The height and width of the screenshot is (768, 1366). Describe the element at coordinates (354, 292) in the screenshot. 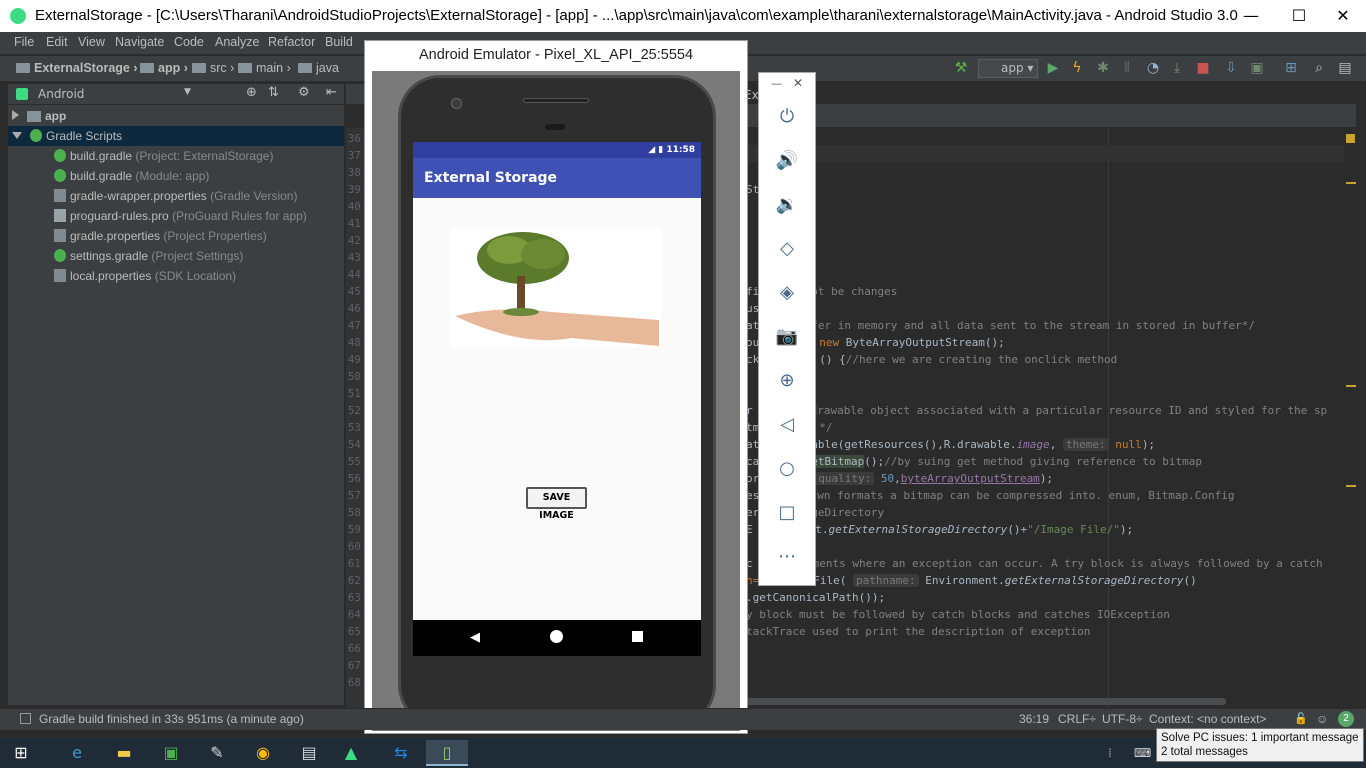

I see `line-number: 45` at that location.